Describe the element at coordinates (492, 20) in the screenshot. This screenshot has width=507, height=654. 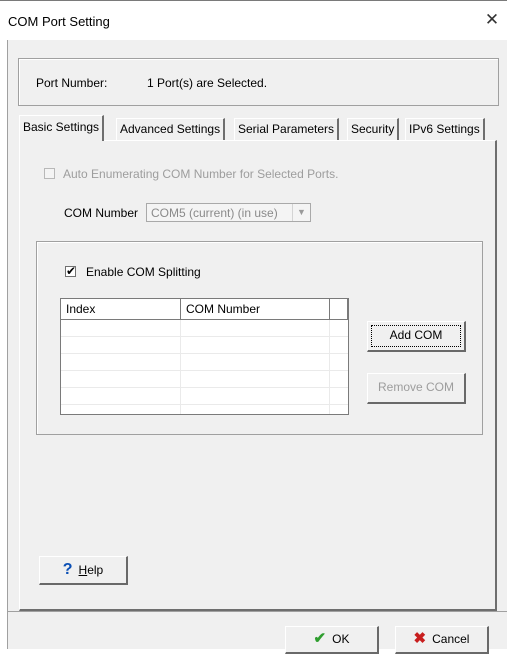
I see `close-icon: ✕` at that location.